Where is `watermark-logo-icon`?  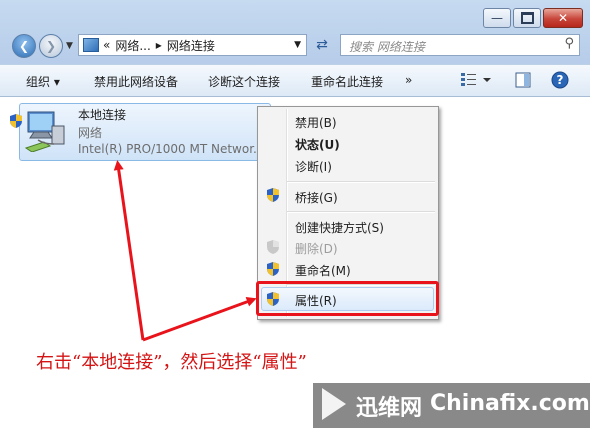 watermark-logo-icon is located at coordinates (334, 404).